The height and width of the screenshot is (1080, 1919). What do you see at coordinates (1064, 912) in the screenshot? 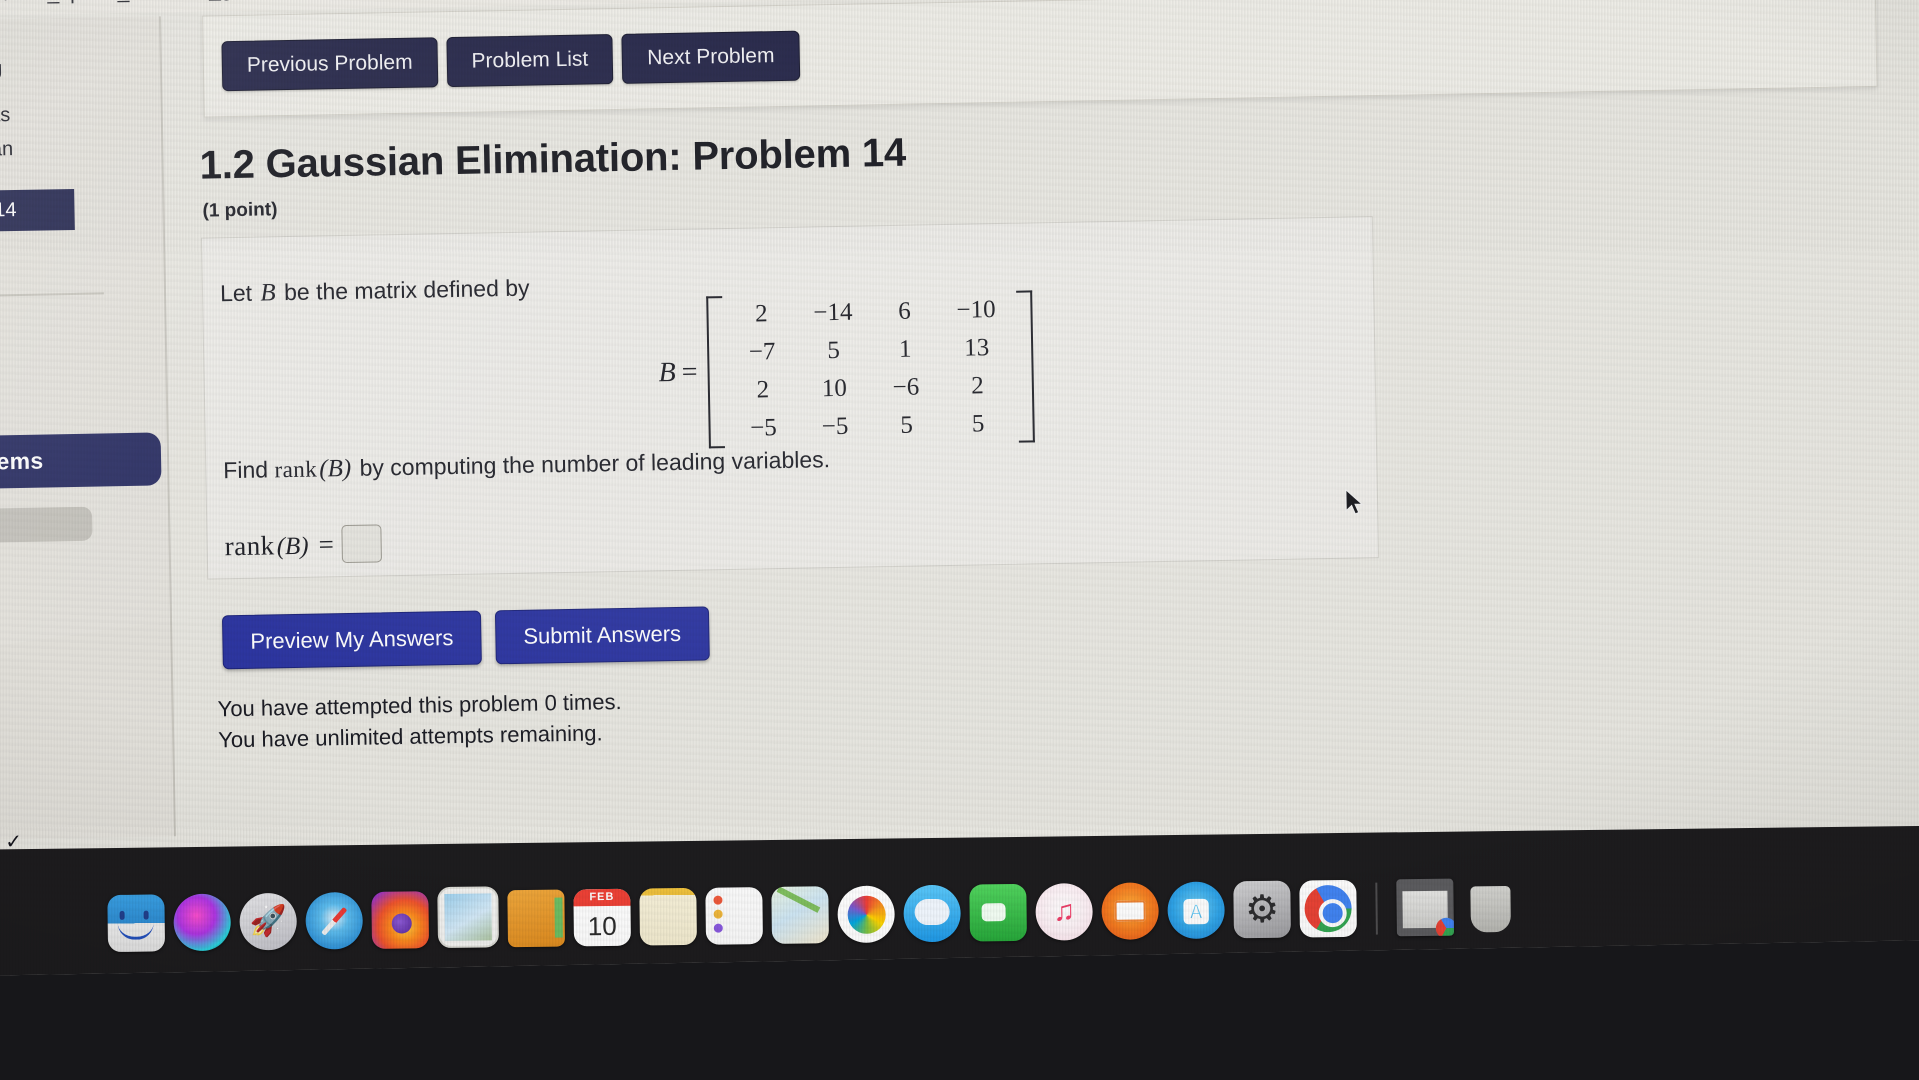
I see `music-icon` at bounding box center [1064, 912].